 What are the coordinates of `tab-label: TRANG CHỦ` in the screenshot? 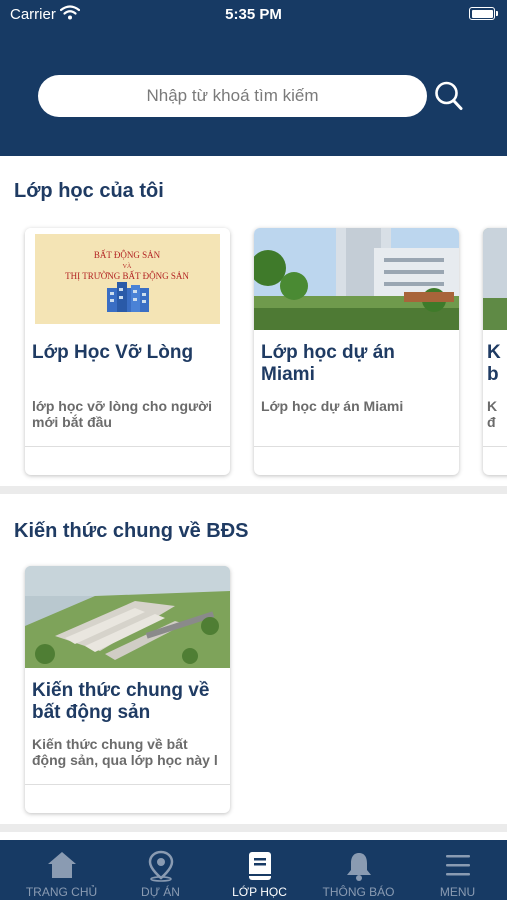 It's located at (61, 892).